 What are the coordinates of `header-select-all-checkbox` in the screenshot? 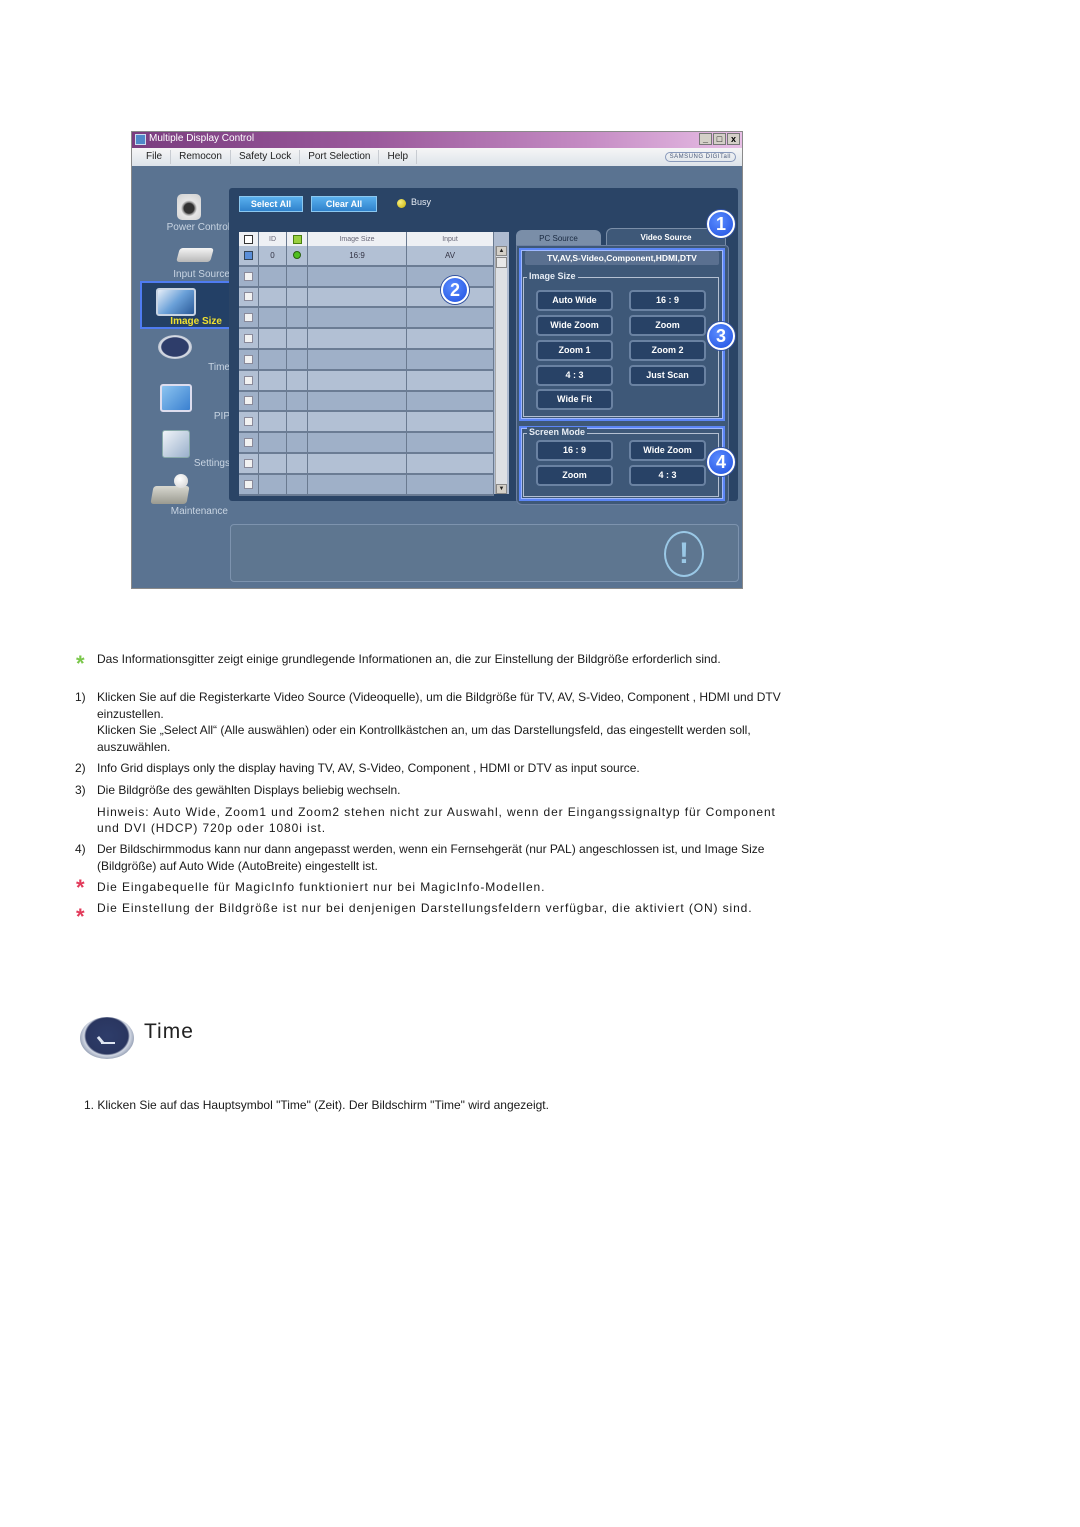 It's located at (249, 239).